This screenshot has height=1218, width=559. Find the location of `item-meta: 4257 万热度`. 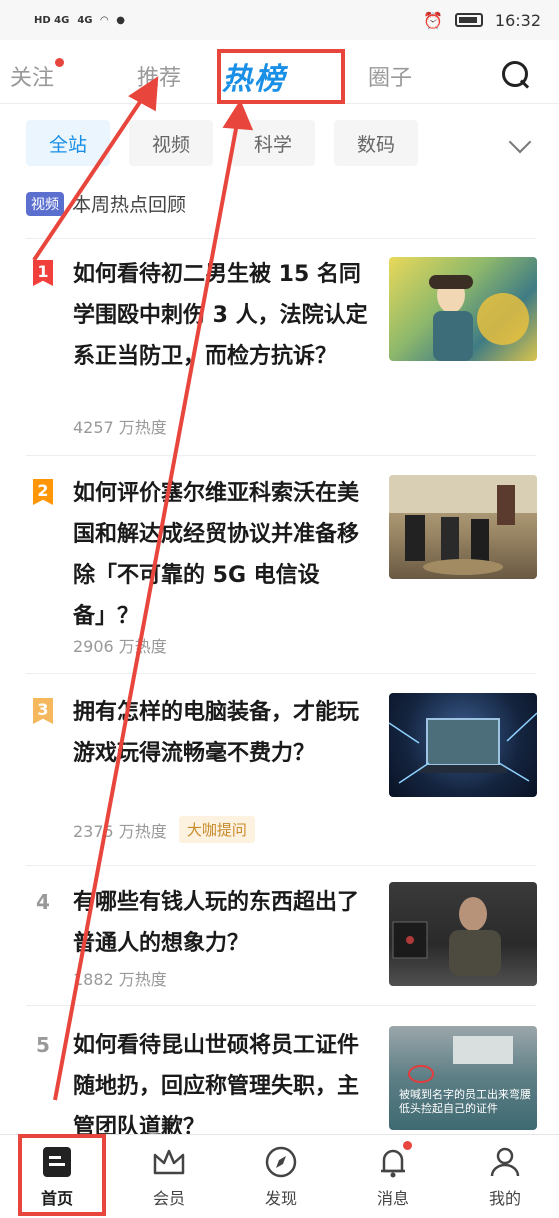

item-meta: 4257 万热度 is located at coordinates (120, 426).